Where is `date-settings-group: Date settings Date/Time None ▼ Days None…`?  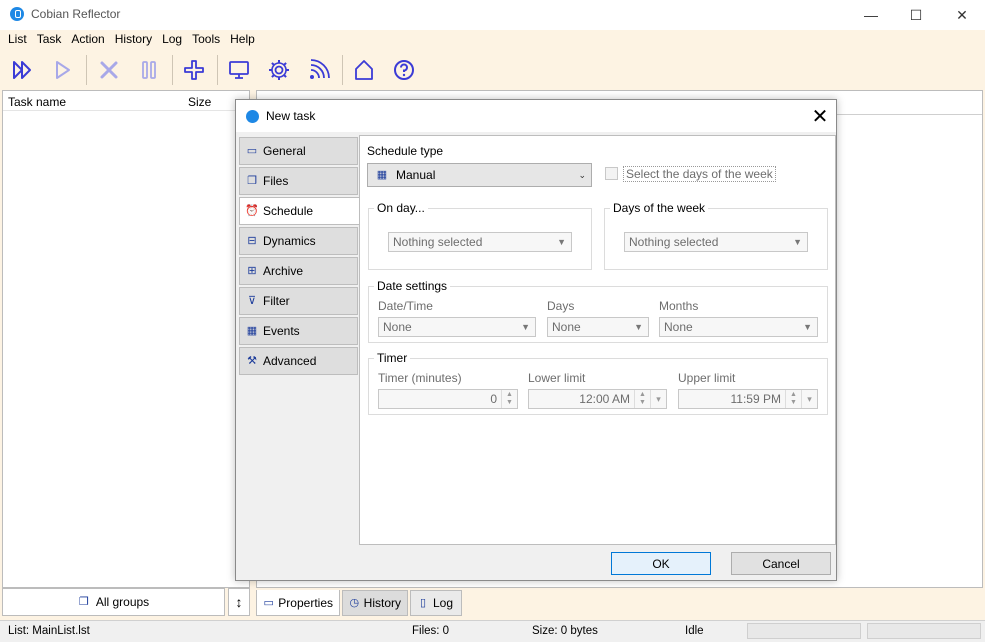 date-settings-group: Date settings Date/Time None ▼ Days None… is located at coordinates (598, 311).